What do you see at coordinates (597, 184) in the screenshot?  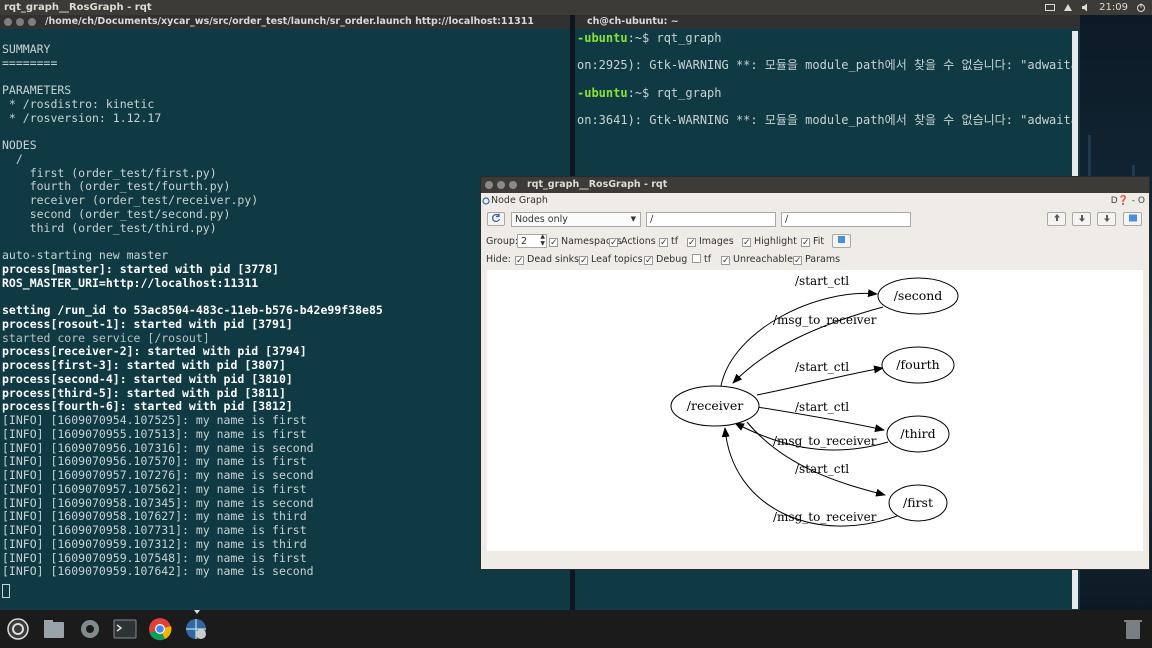 I see `rqt-title: rqt_graph__RosGraph - rqt` at bounding box center [597, 184].